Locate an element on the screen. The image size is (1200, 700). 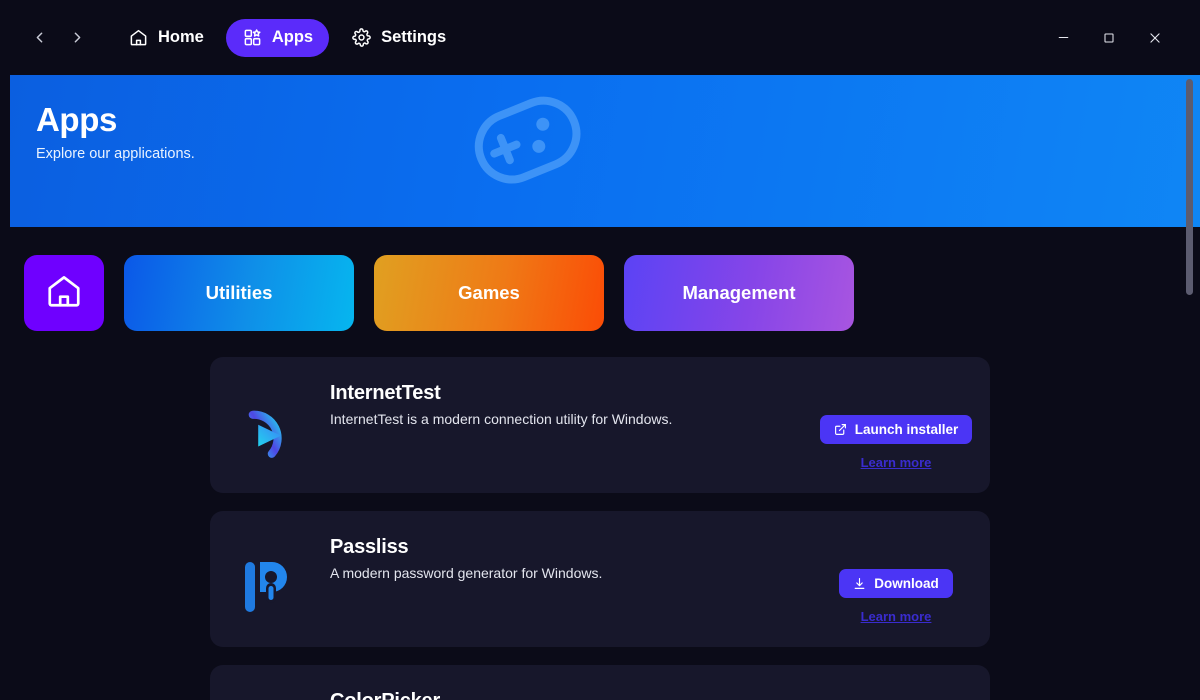
tab-management-label: Management is located at coordinates (739, 292).